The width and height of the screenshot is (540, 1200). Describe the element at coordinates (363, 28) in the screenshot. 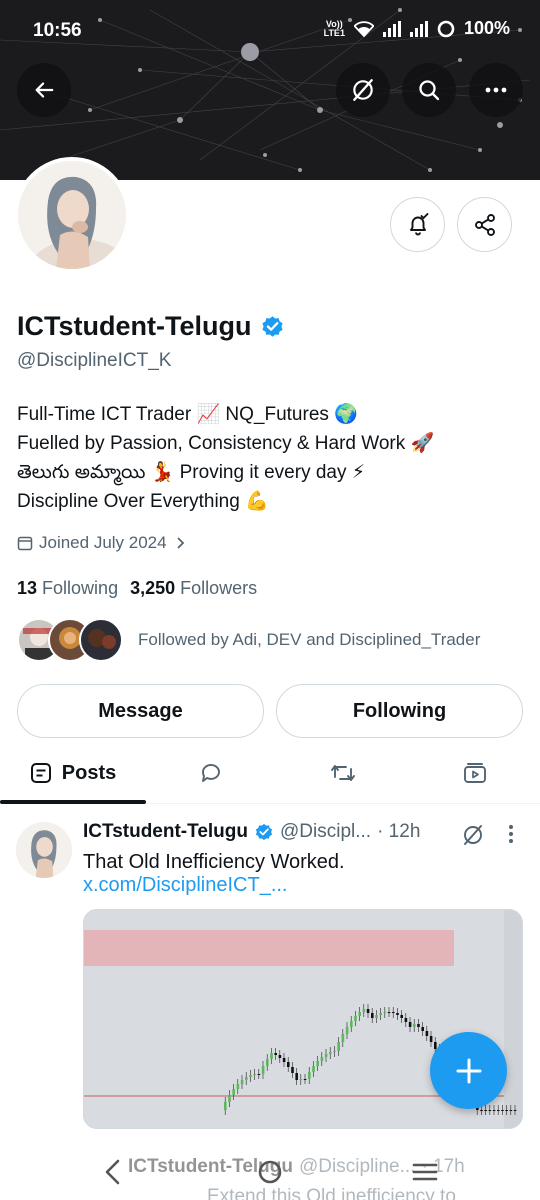

I see `wifi-icon` at that location.